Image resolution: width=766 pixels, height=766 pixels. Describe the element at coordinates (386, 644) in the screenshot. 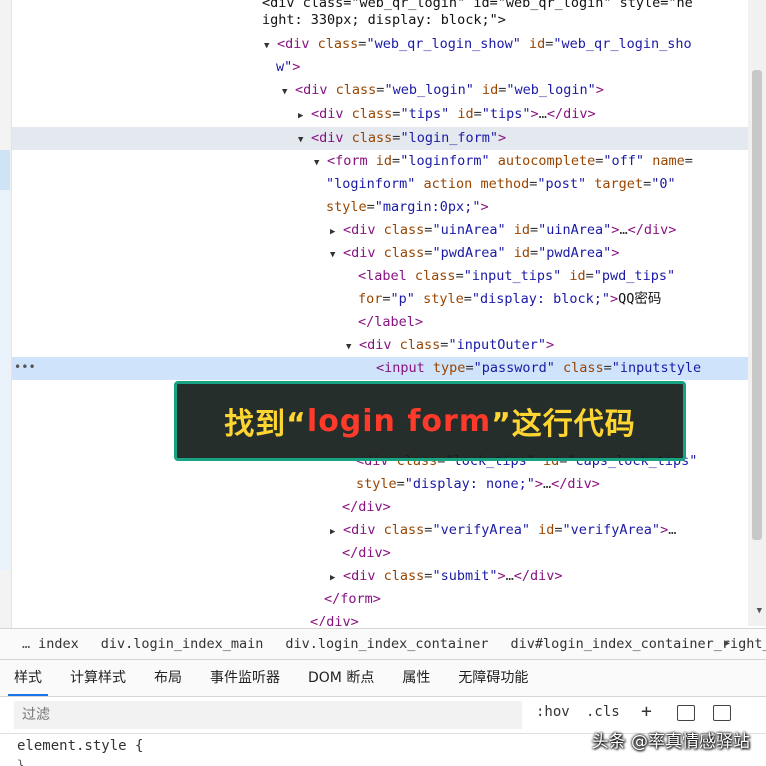

I see `breadcrumb-item: div.login_index_container` at that location.